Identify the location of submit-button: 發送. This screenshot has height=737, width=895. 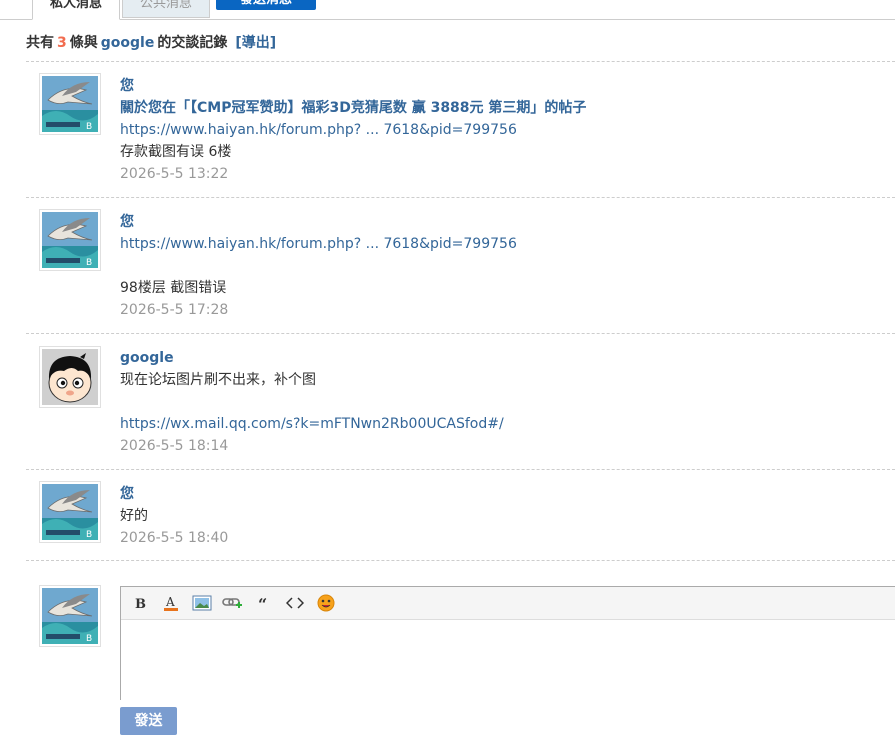
(148, 721).